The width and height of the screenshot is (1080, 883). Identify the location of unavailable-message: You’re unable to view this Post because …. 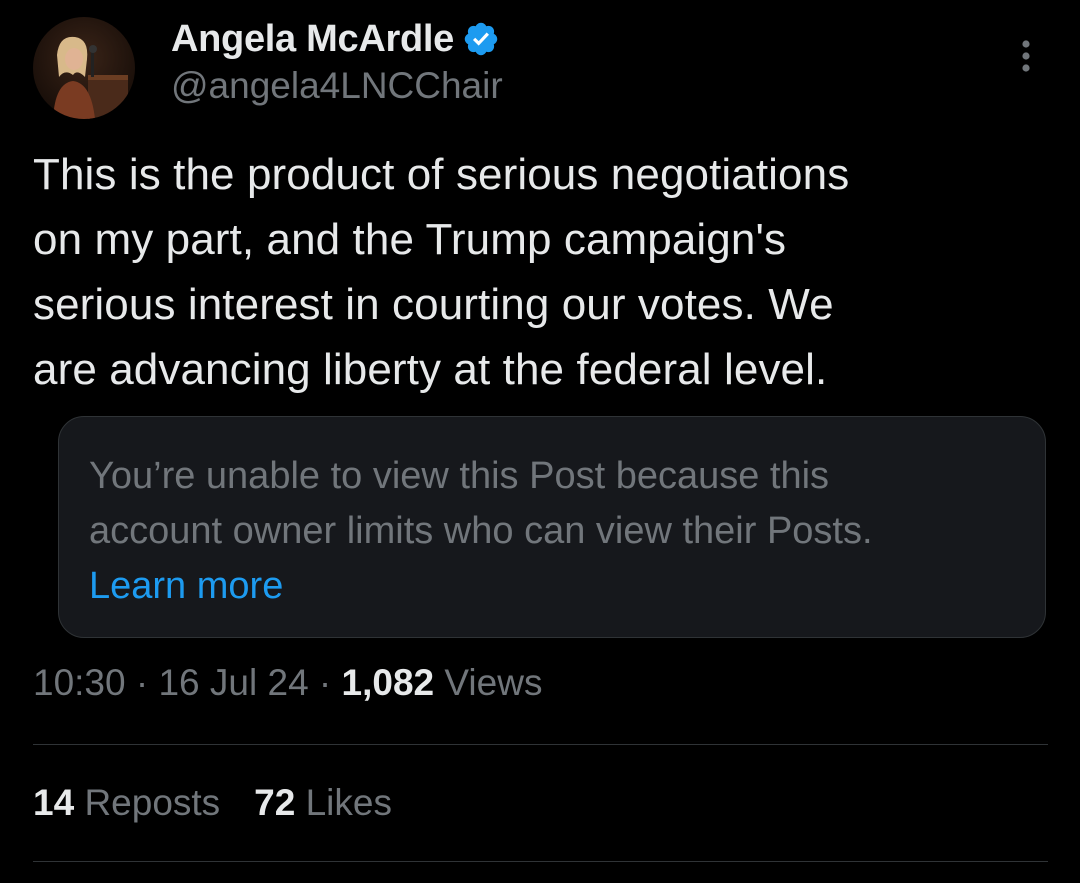
(481, 503).